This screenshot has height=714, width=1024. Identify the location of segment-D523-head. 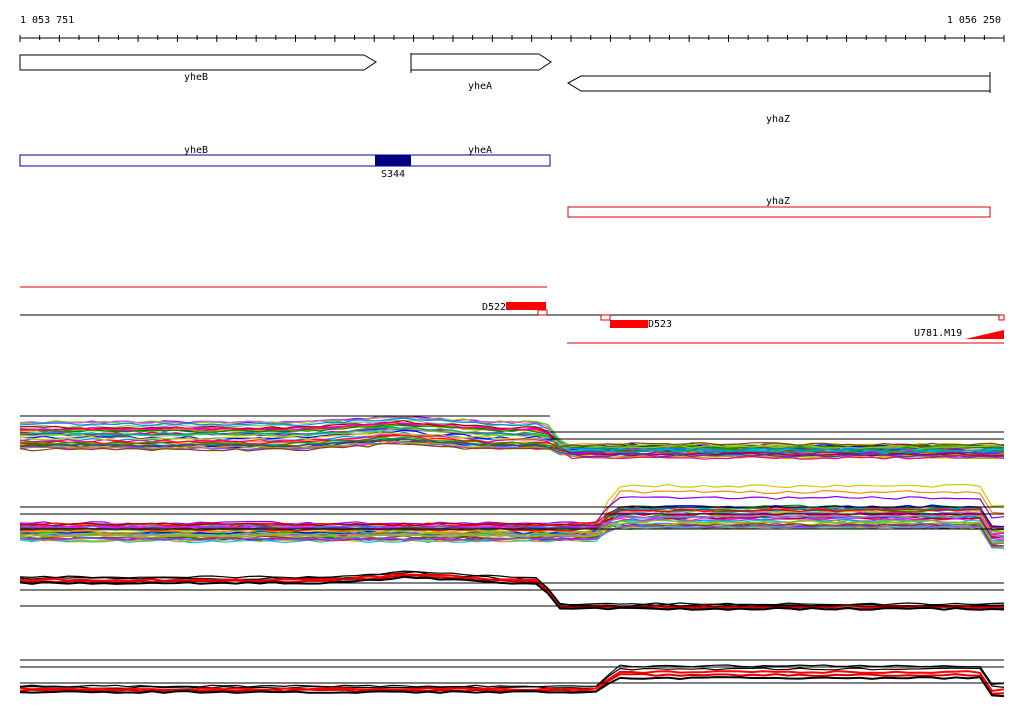
(605, 317).